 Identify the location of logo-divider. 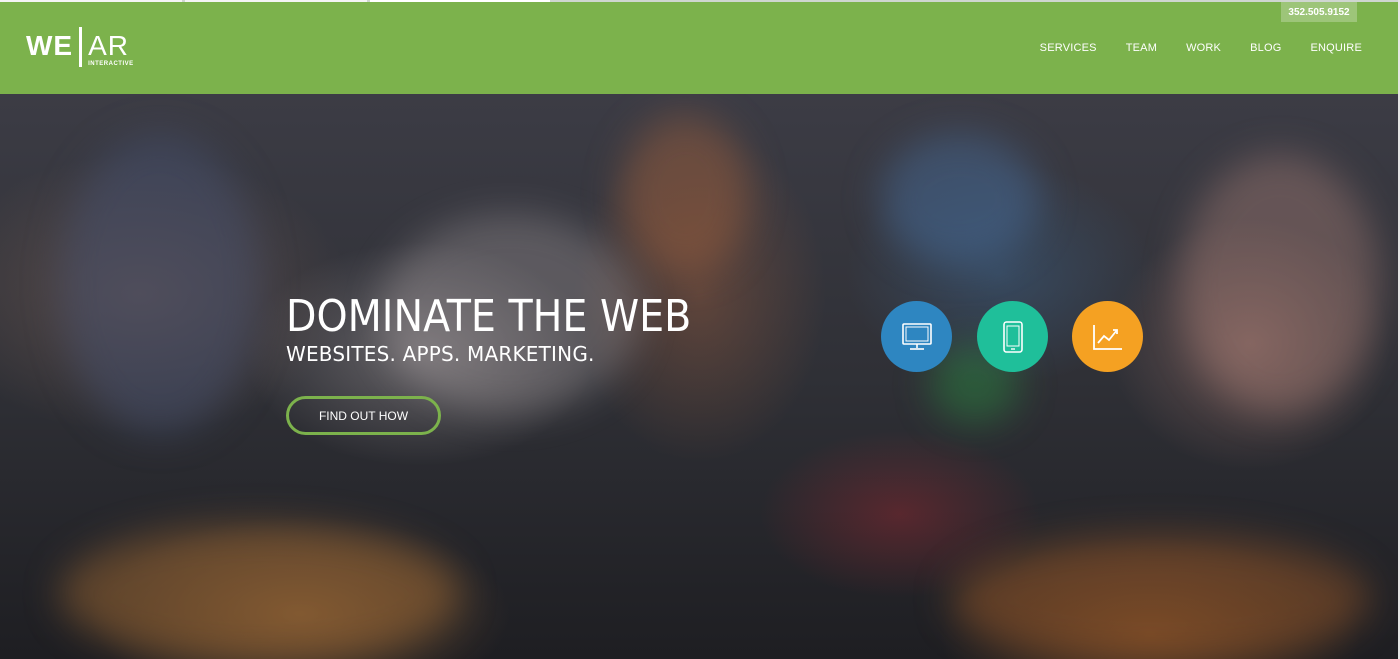
(81, 47).